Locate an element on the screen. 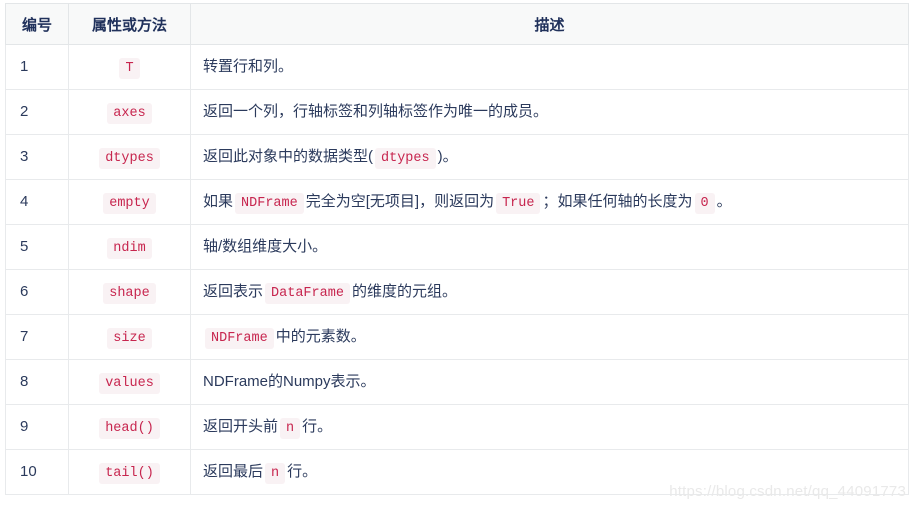 Image resolution: width=914 pixels, height=508 pixels. description-text: 如果 NDFrame 完全为空[无项目]，则返回为 True ；如果任何轴的长度为 0。 is located at coordinates (467, 203).